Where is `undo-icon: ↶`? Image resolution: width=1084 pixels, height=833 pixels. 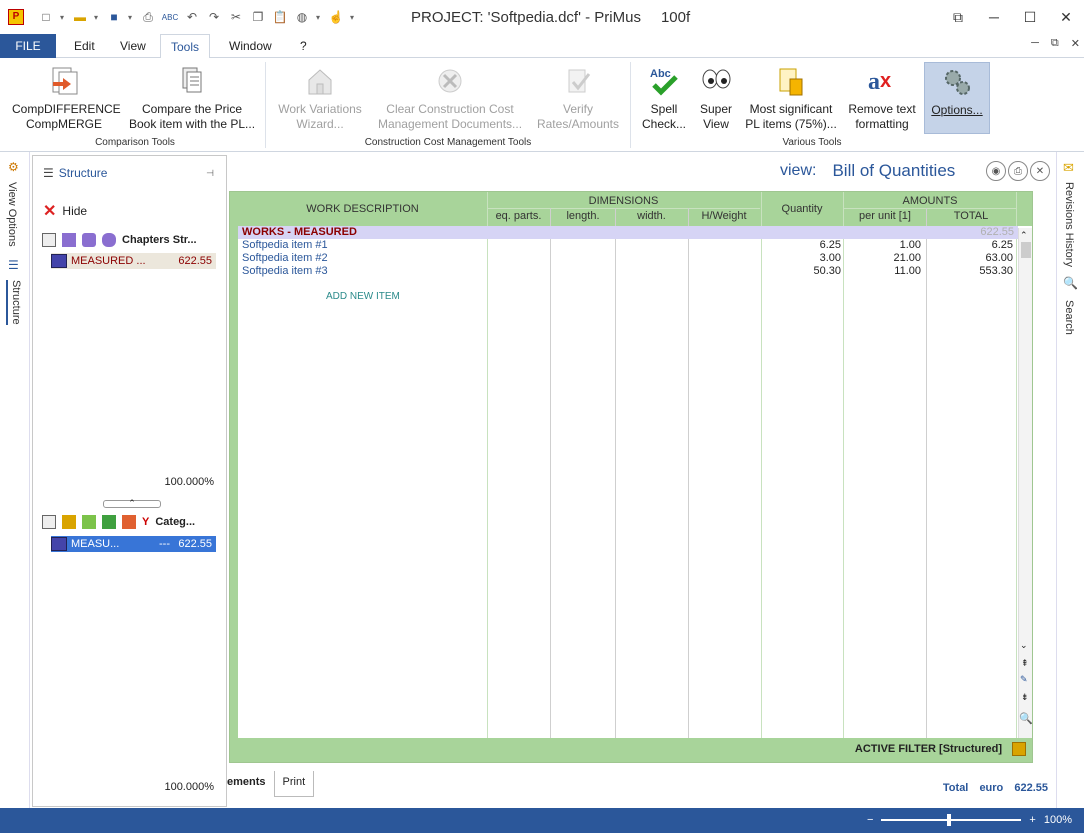 undo-icon: ↶ is located at coordinates (192, 17).